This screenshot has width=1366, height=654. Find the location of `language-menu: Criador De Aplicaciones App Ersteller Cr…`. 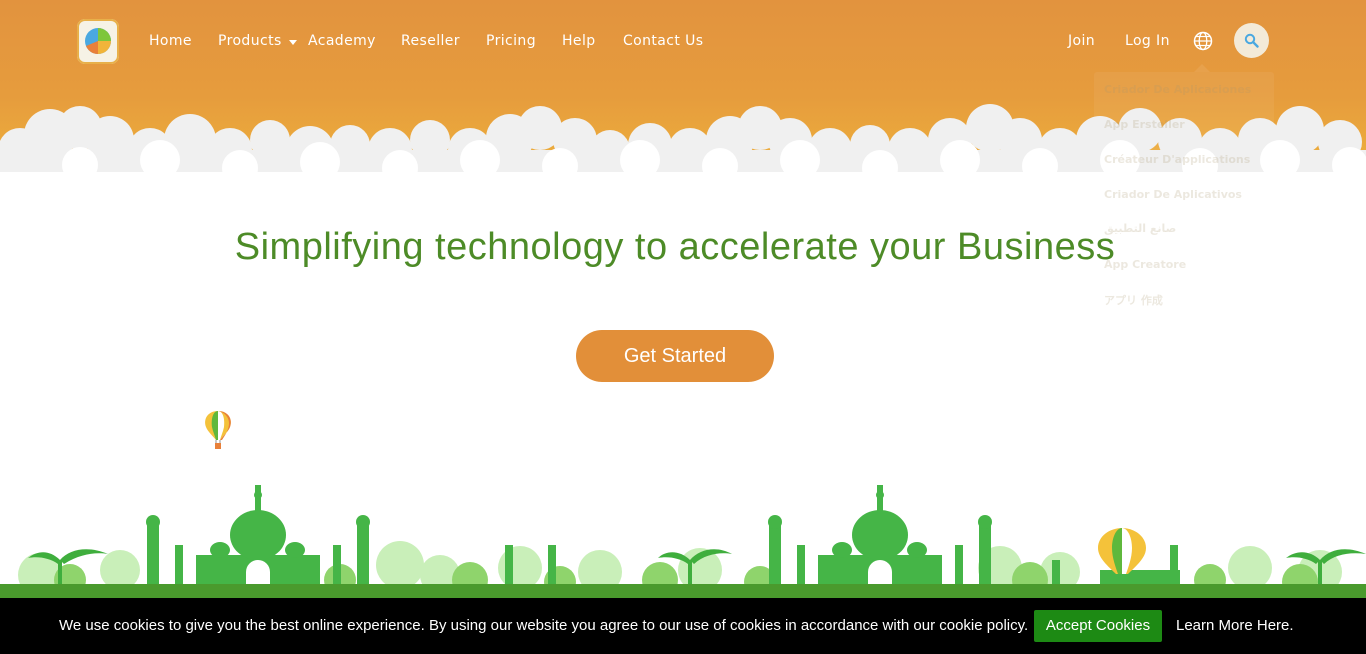

language-menu: Criador De Aplicaciones App Ersteller Cr… is located at coordinates (1184, 197).